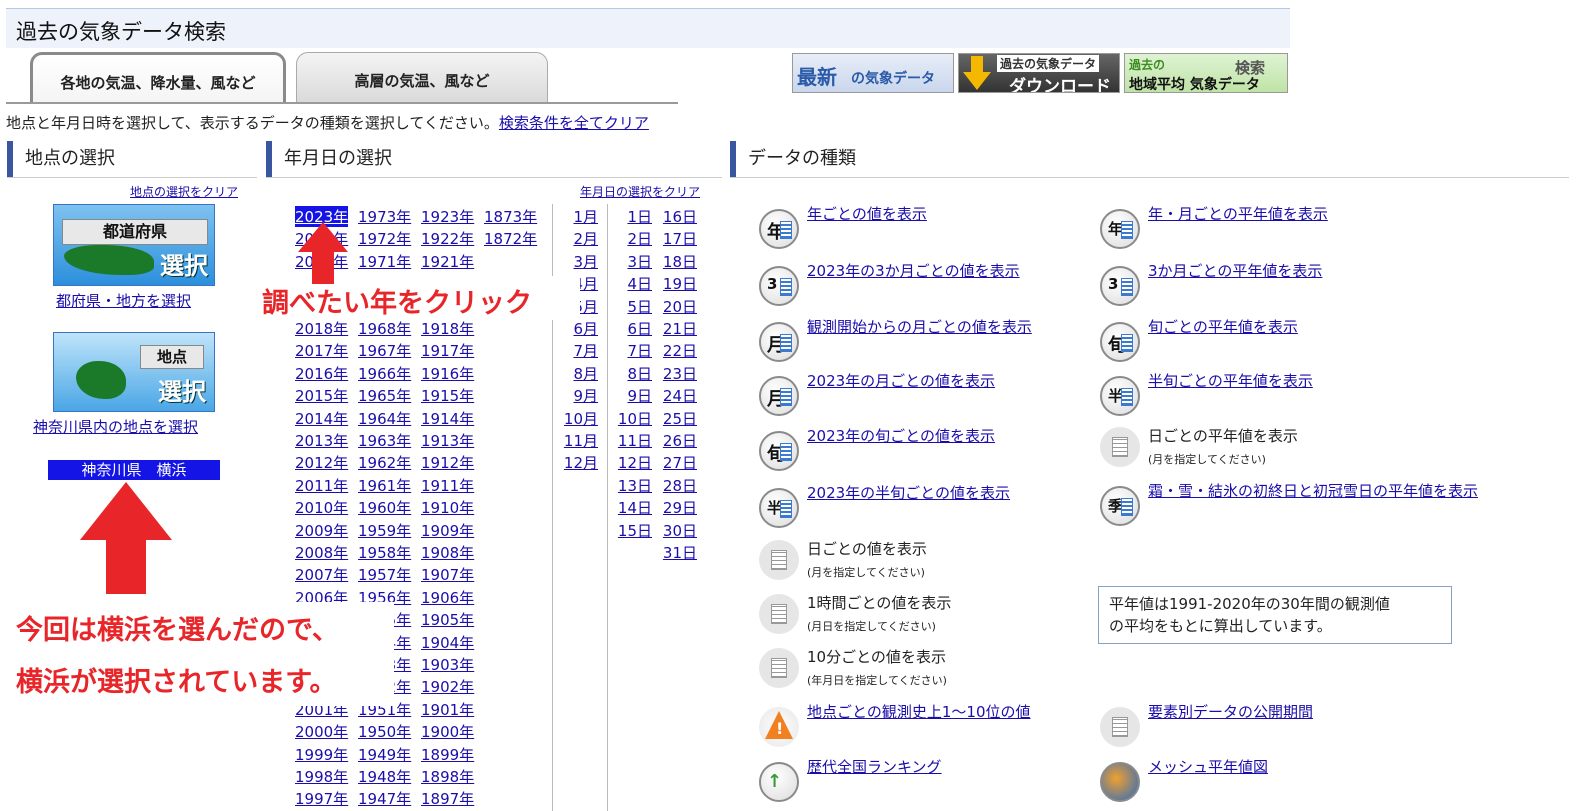 This screenshot has width=1579, height=811. Describe the element at coordinates (680, 485) in the screenshot. I see `day-link: 28日` at that location.